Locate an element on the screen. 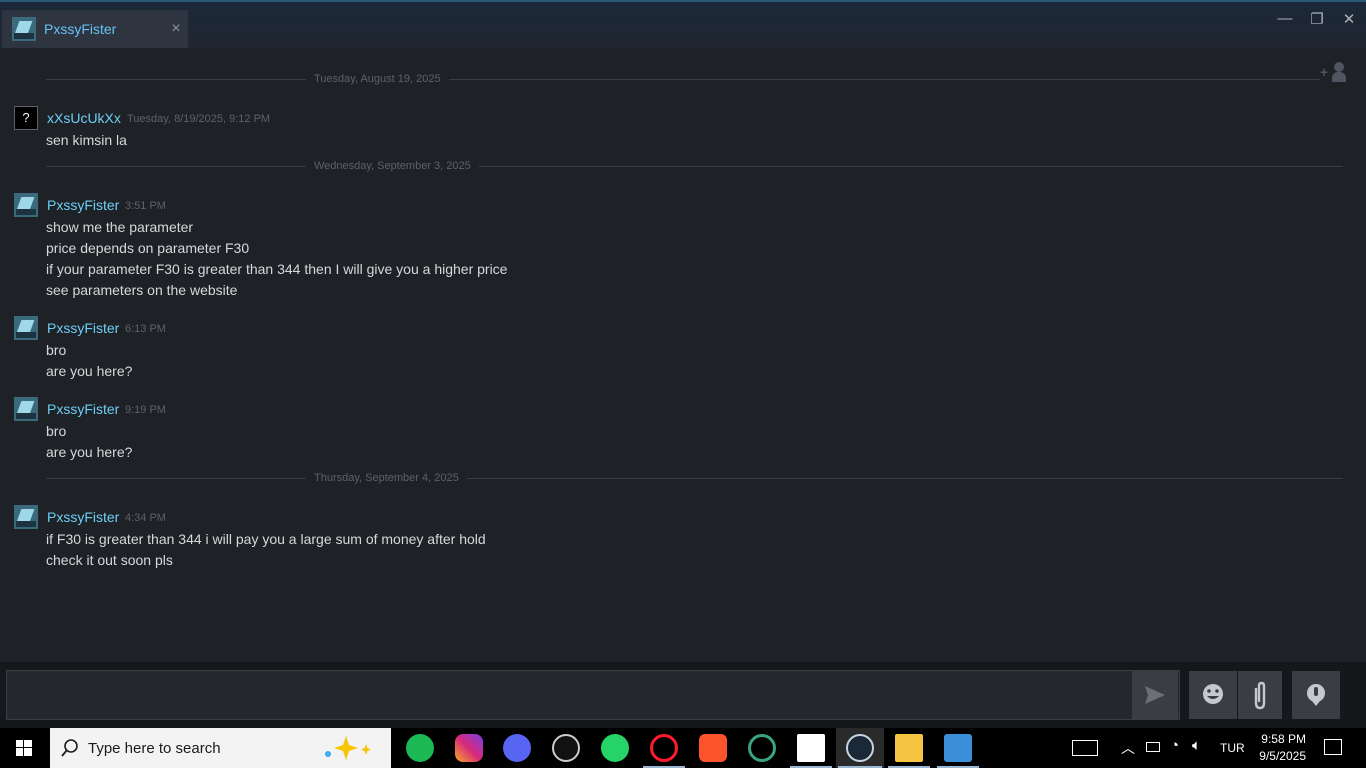 The height and width of the screenshot is (768, 1366). opera-icon is located at coordinates (664, 748).